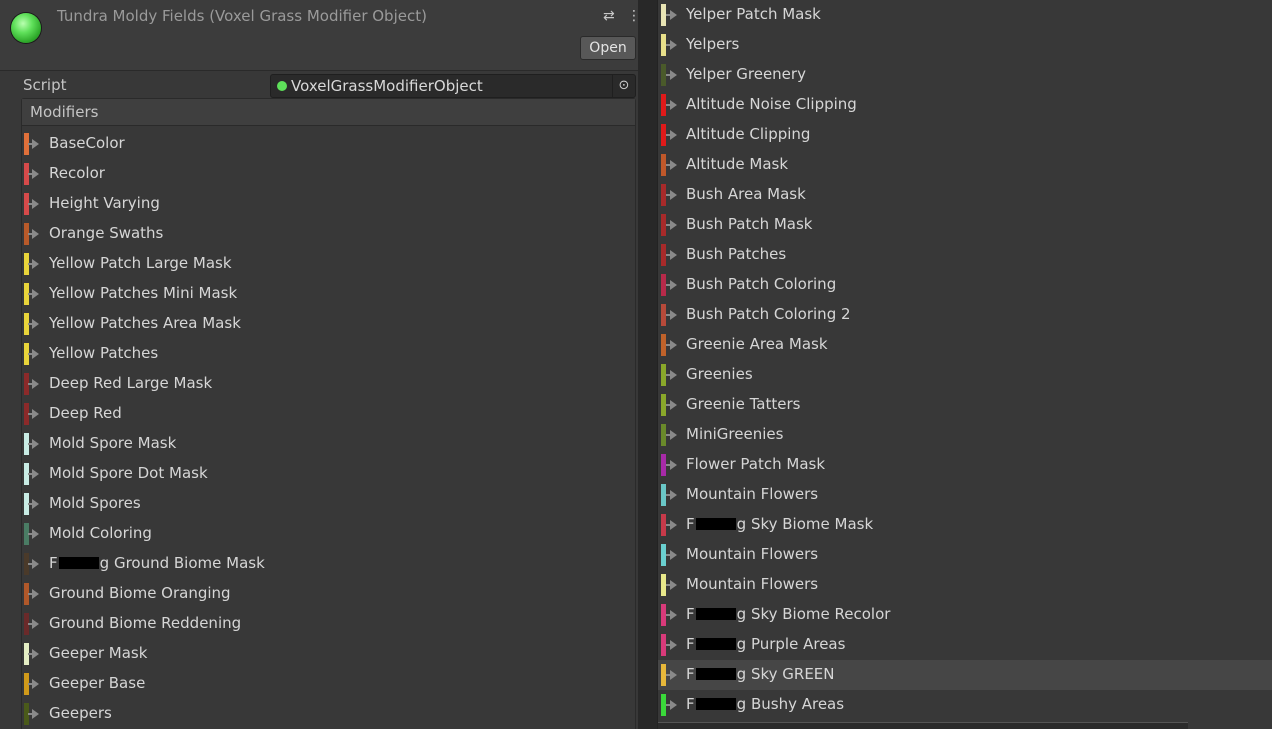  Describe the element at coordinates (328, 414) in the screenshot. I see `list-item: Deep Red` at that location.